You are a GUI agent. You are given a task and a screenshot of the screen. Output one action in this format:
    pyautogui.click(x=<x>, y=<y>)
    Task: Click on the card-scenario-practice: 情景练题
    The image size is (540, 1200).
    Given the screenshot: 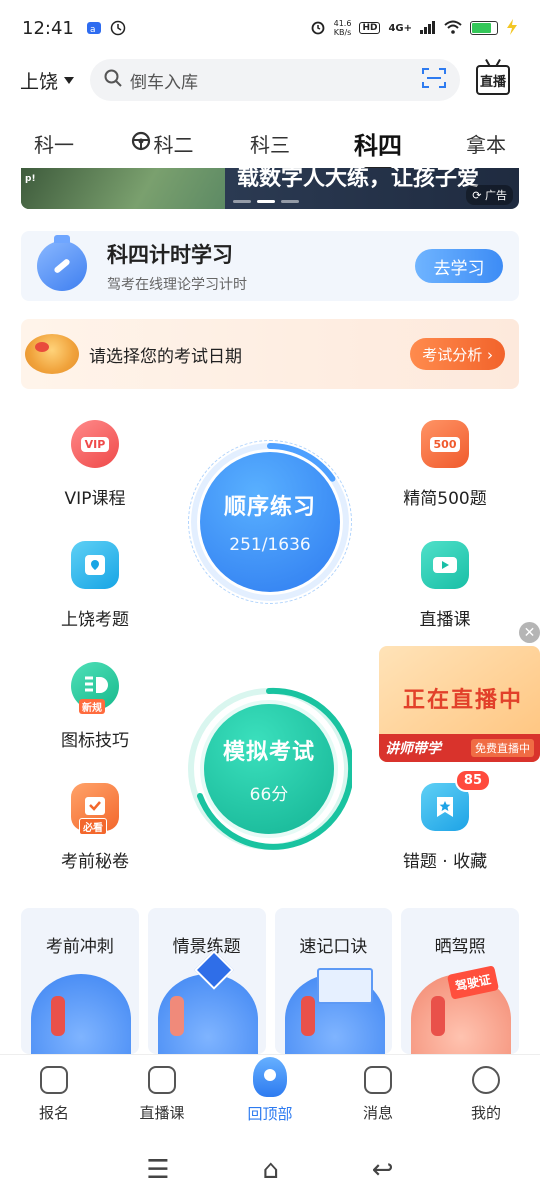 What is the action you would take?
    pyautogui.click(x=206, y=981)
    